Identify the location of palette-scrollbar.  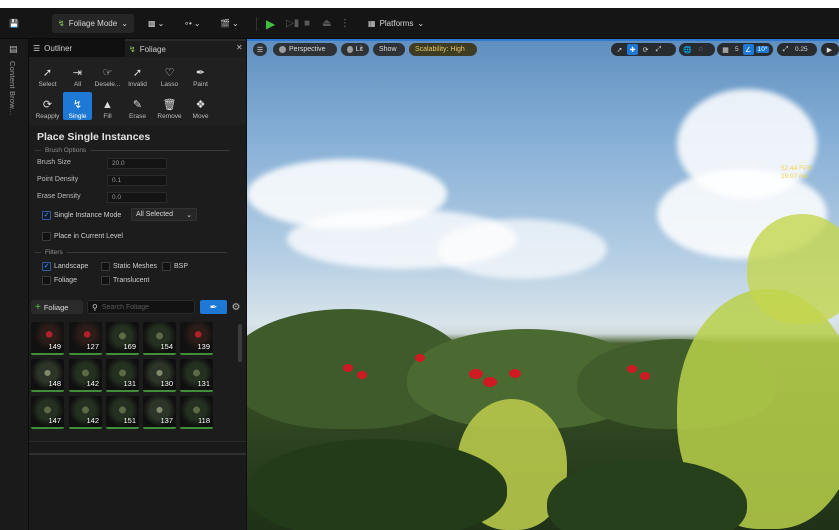
(240, 343).